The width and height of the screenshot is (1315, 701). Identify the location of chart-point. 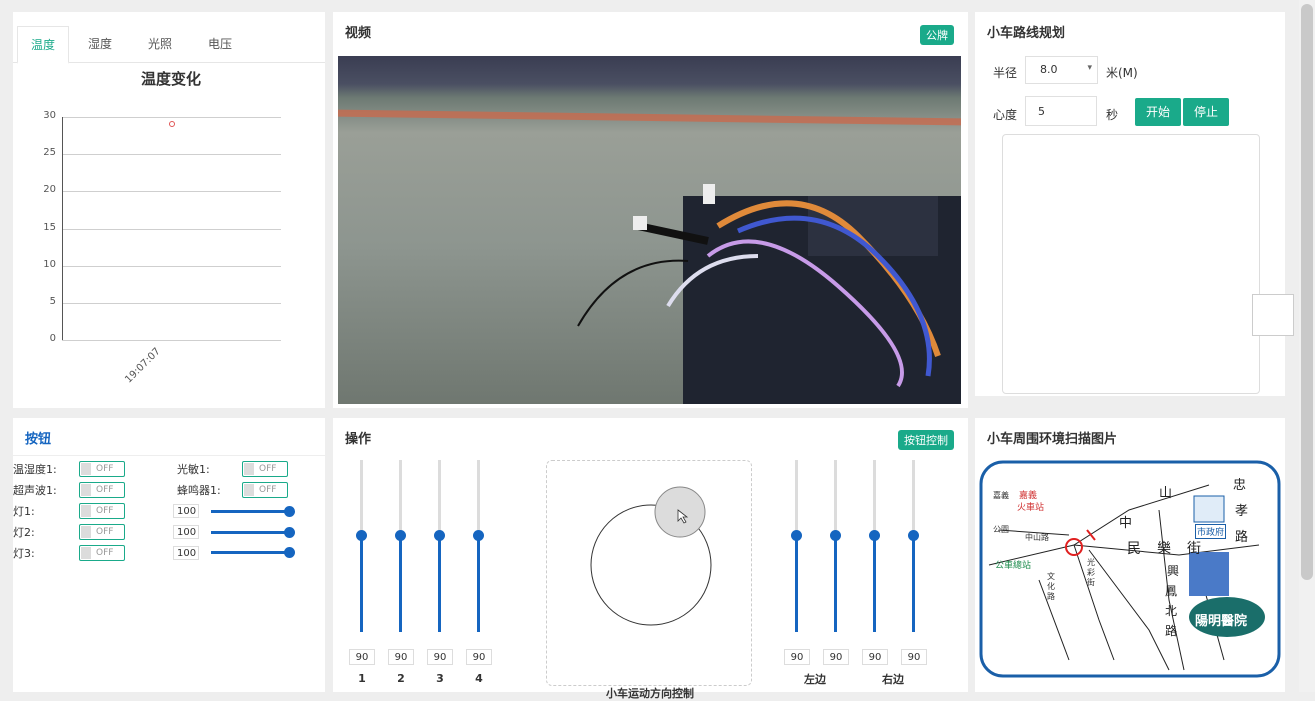
(171, 124).